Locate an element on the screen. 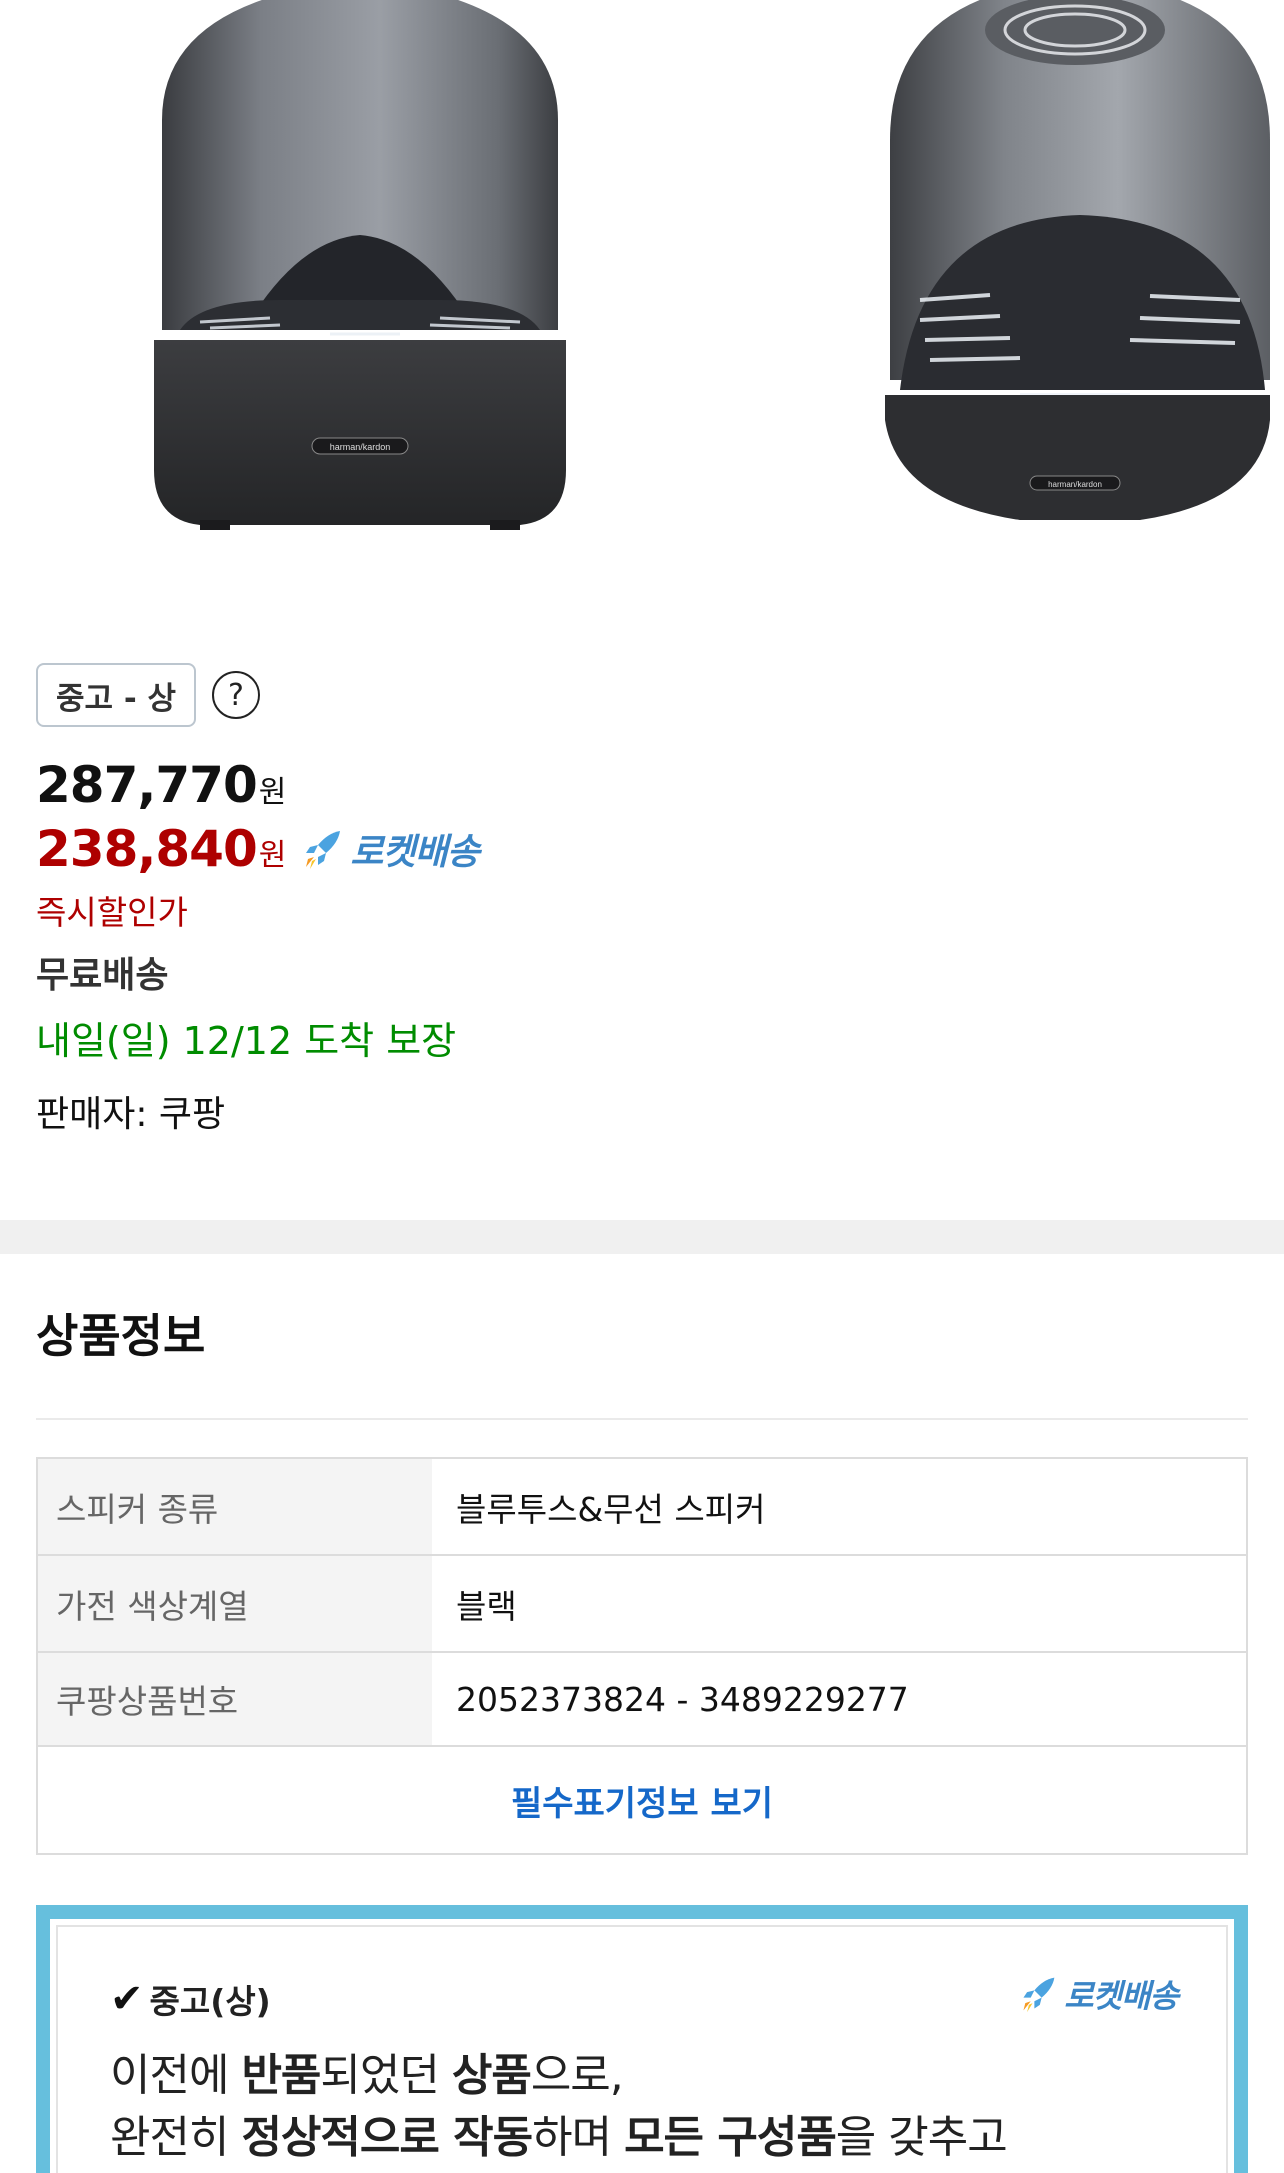 This screenshot has width=1284, height=2173. table-row: 가전 색상계열 블랙 is located at coordinates (642, 1604).